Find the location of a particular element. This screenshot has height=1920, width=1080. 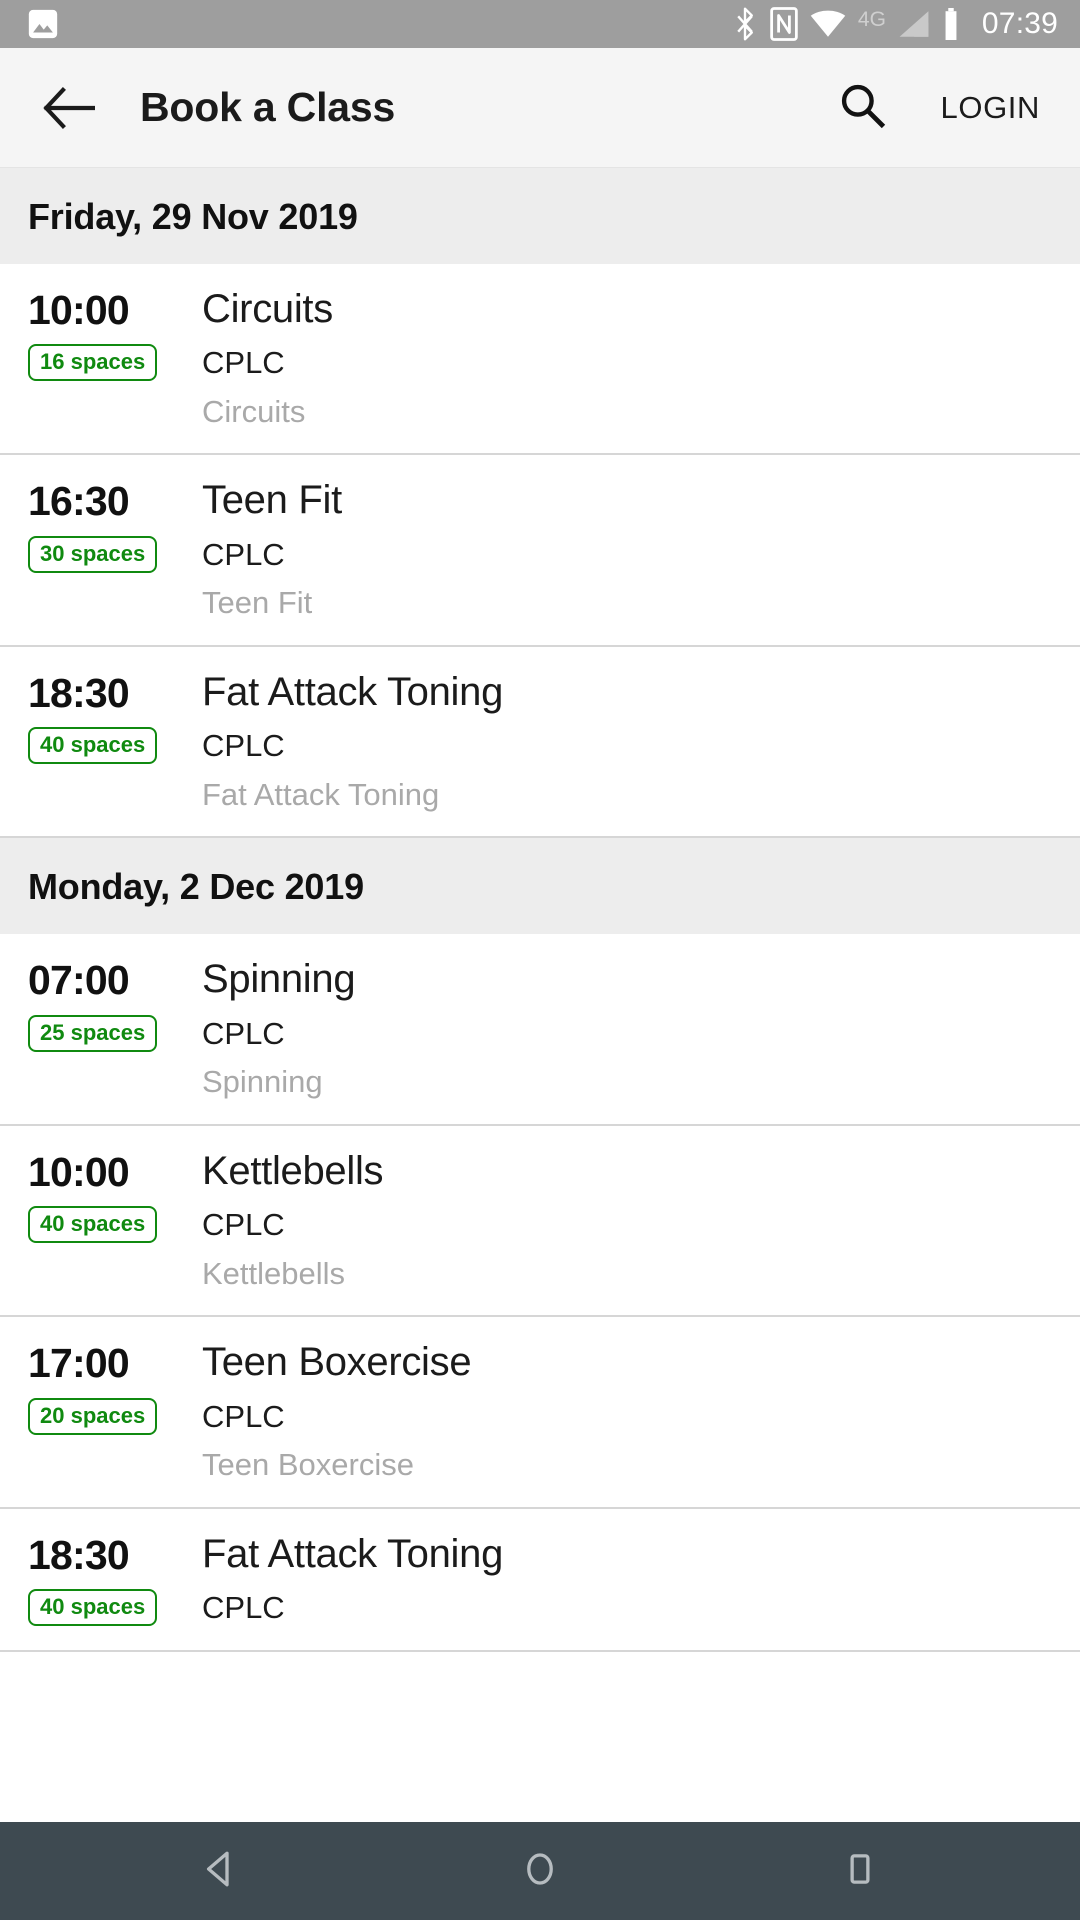

class-description: Fat Attack Toning is located at coordinates (321, 794).